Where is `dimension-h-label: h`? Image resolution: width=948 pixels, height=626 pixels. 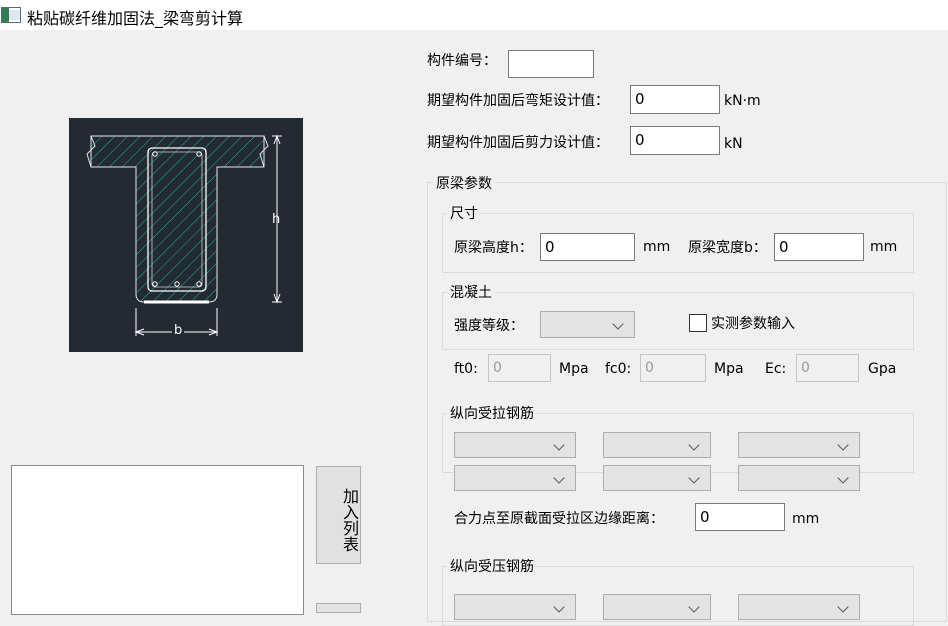 dimension-h-label: h is located at coordinates (276, 219).